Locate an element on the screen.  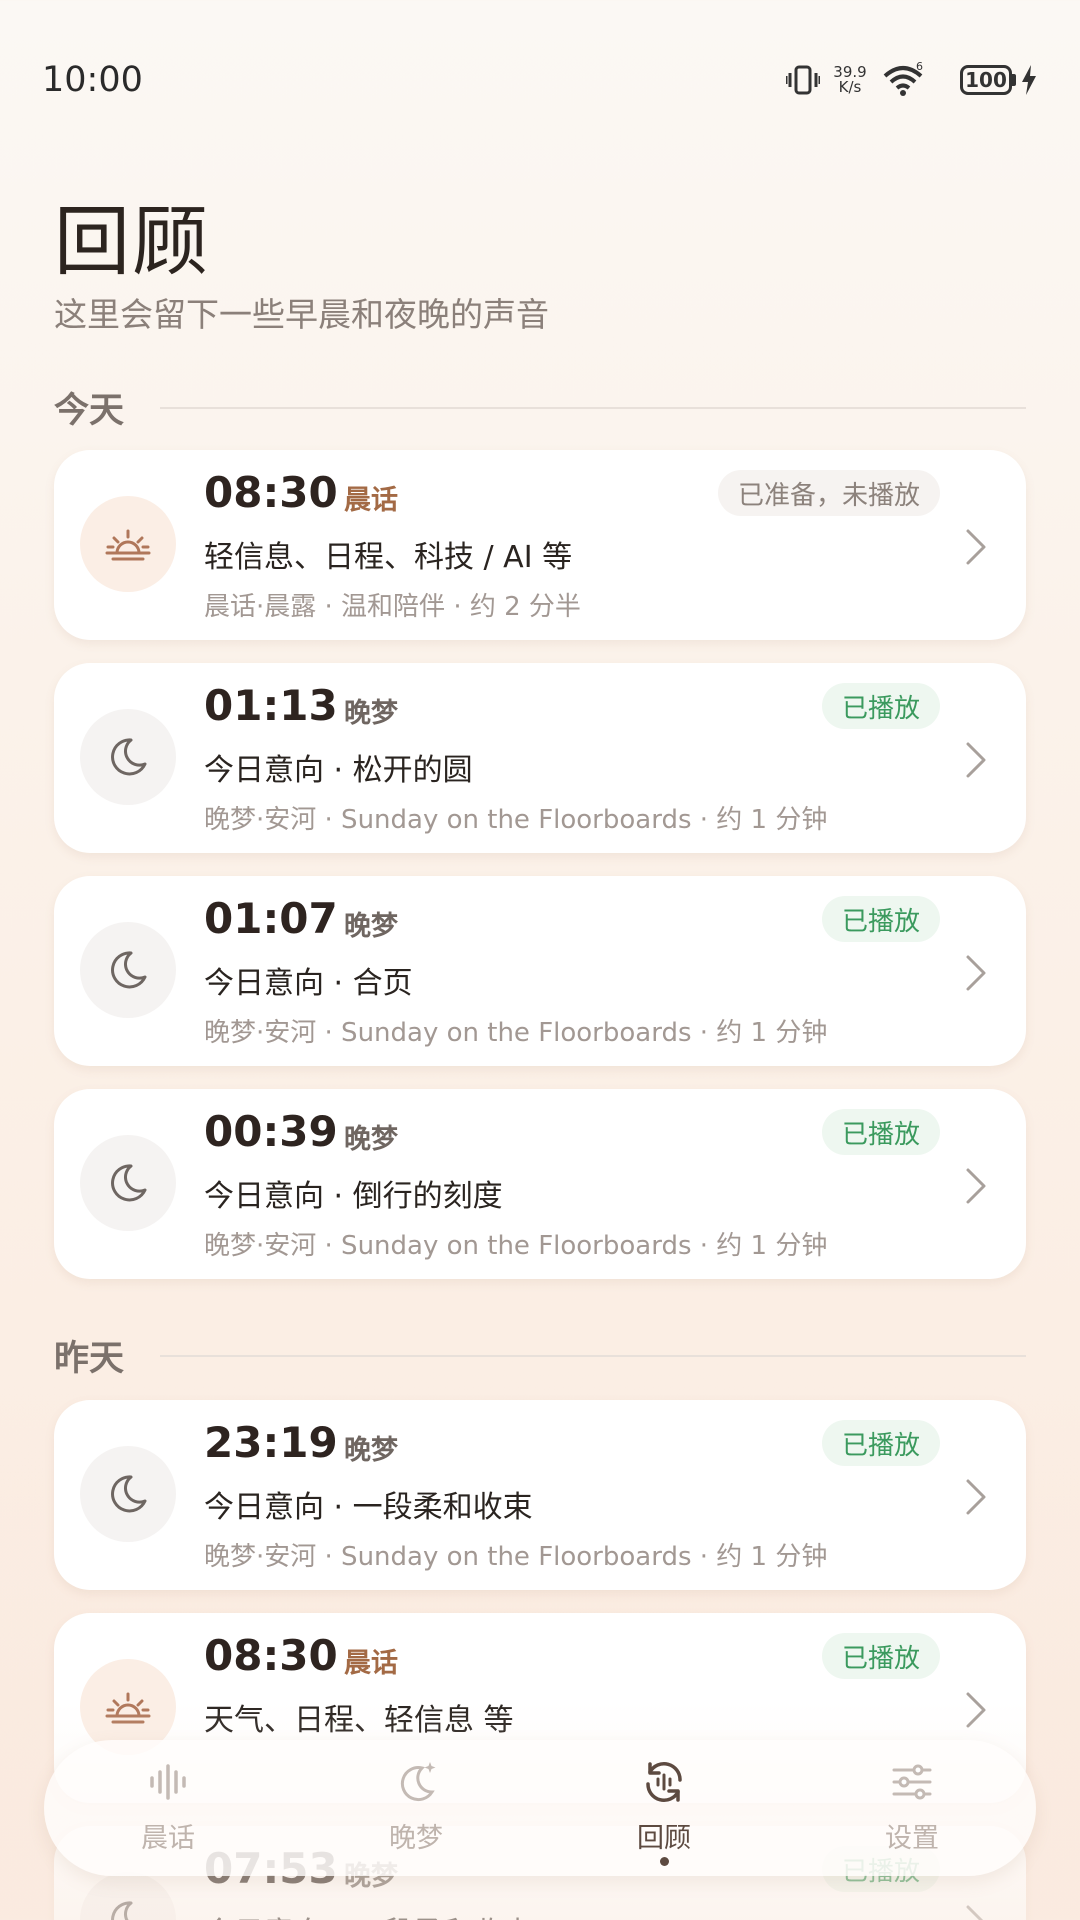
status-bar: 10:00 39.9 K/s 6 100 is located at coordinates (540, 85).